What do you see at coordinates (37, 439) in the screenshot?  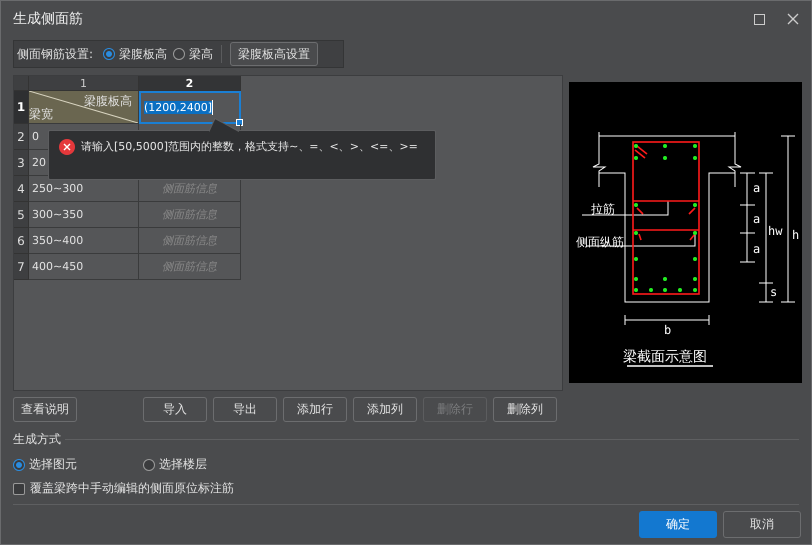 I see `section-title: 生成方式` at bounding box center [37, 439].